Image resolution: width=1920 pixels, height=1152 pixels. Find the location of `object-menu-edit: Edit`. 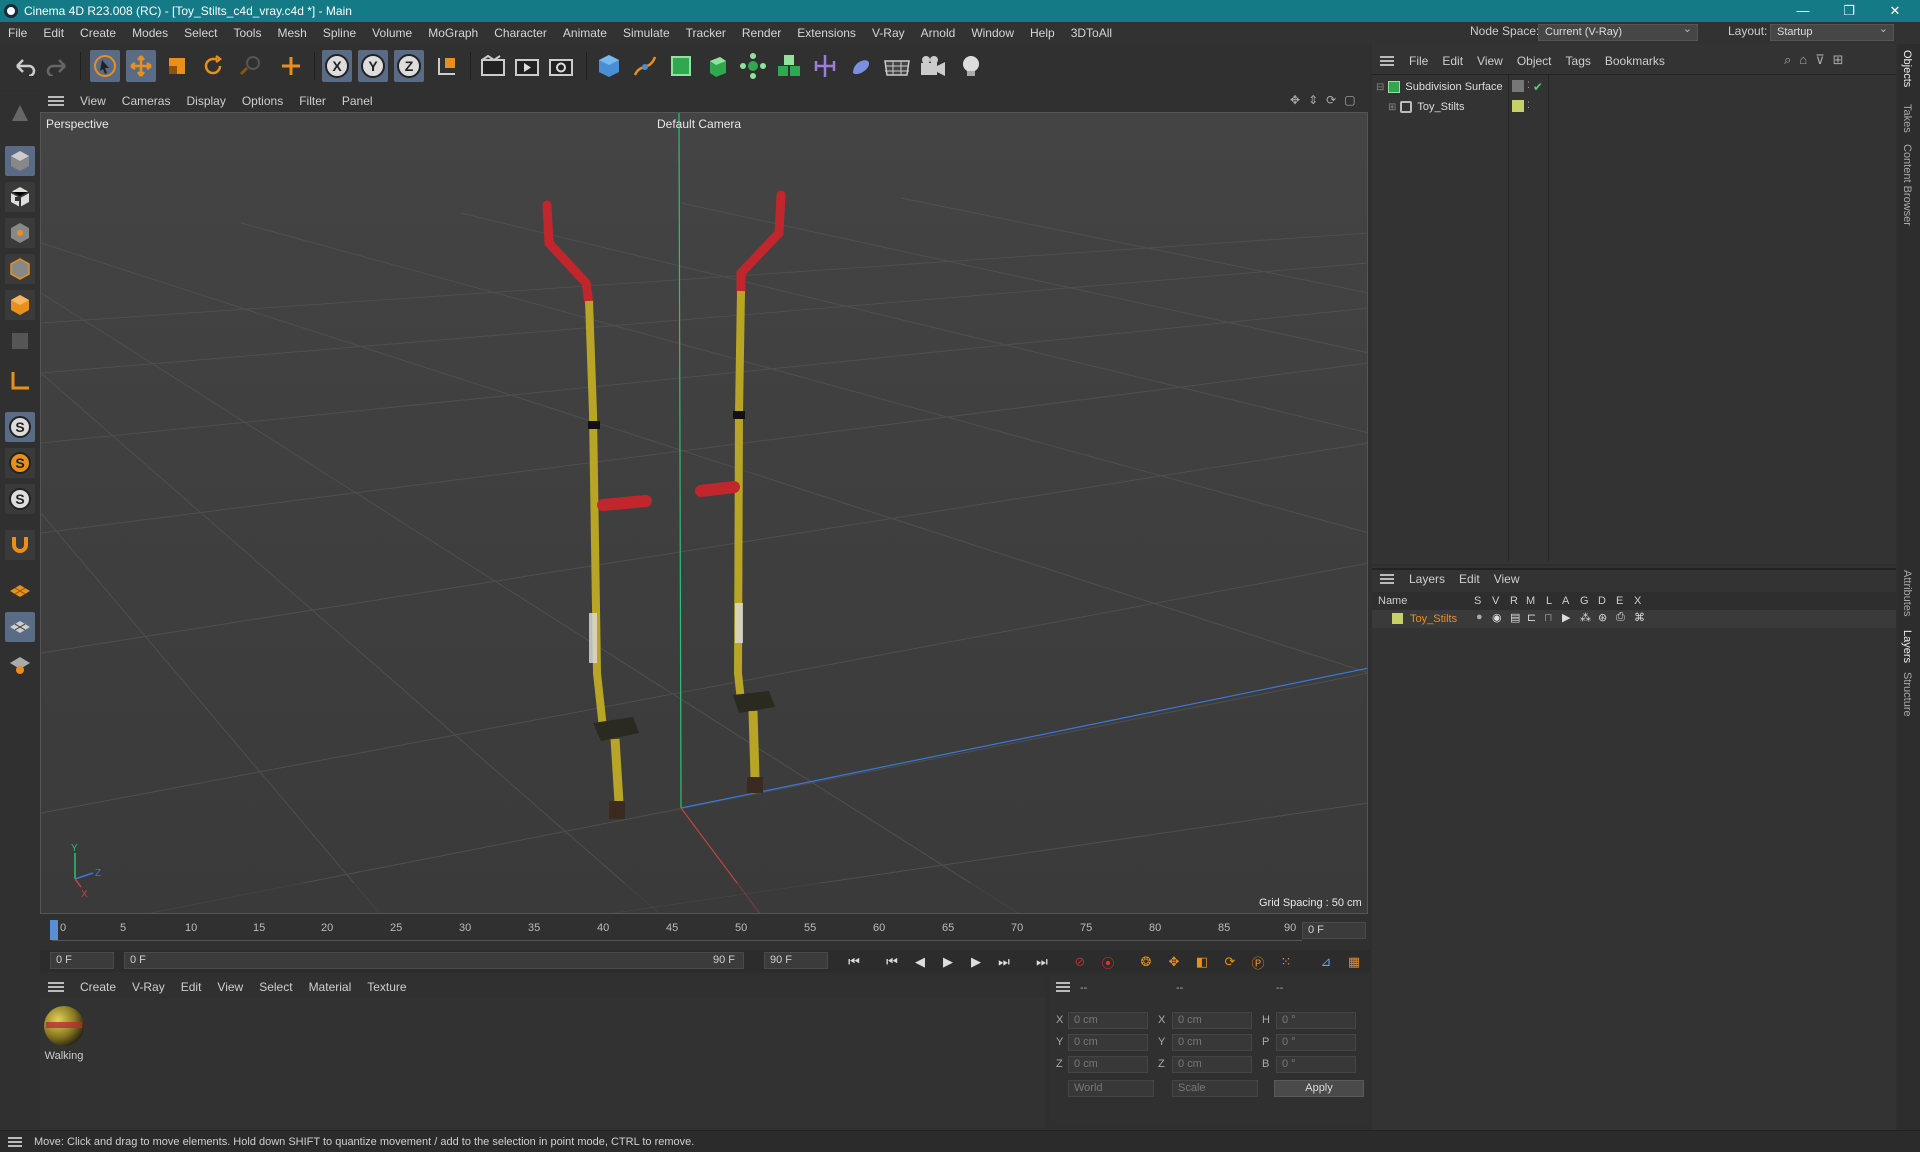

object-menu-edit: Edit is located at coordinates (1452, 61).